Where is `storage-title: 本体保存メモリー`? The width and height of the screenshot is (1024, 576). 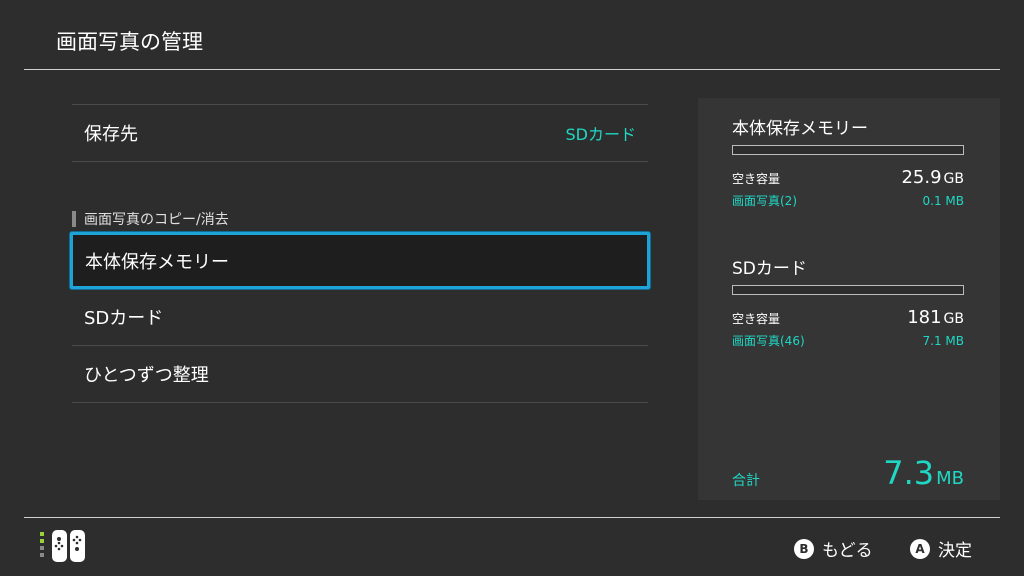 storage-title: 本体保存メモリー is located at coordinates (800, 129).